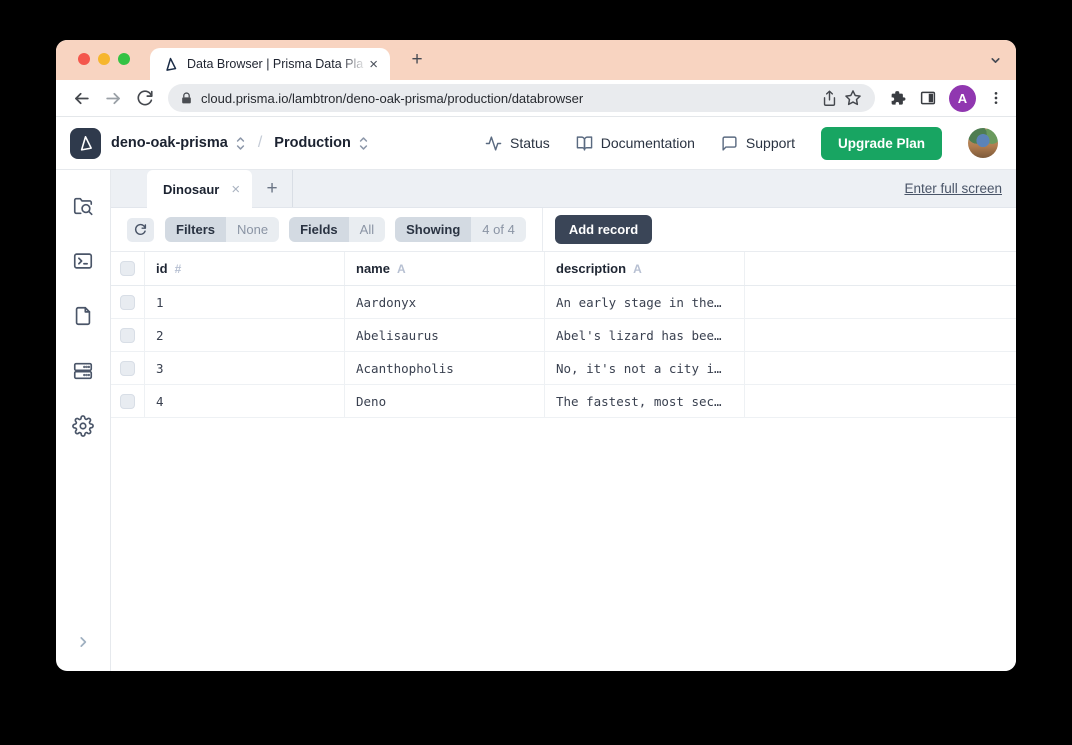  Describe the element at coordinates (445, 401) in the screenshot. I see `cell-name: Deno` at that location.